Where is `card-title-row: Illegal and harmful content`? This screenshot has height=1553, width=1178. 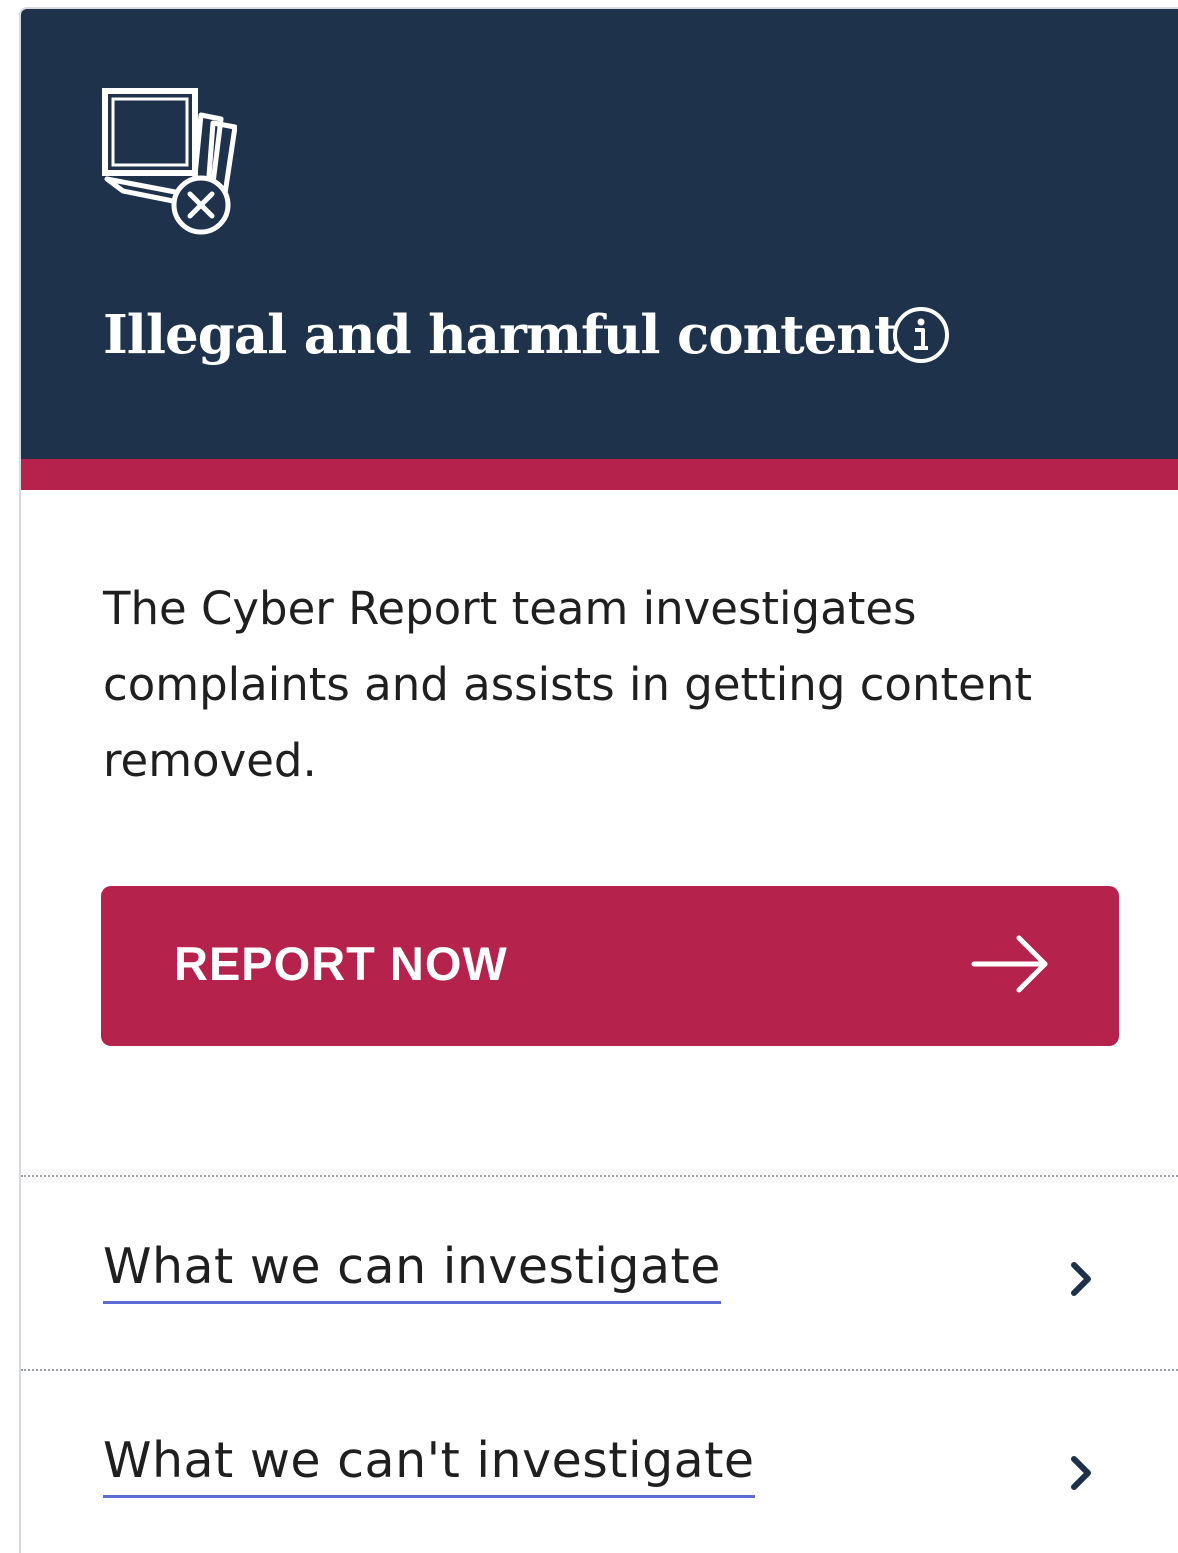
card-title-row: Illegal and harmful content is located at coordinates (500, 335).